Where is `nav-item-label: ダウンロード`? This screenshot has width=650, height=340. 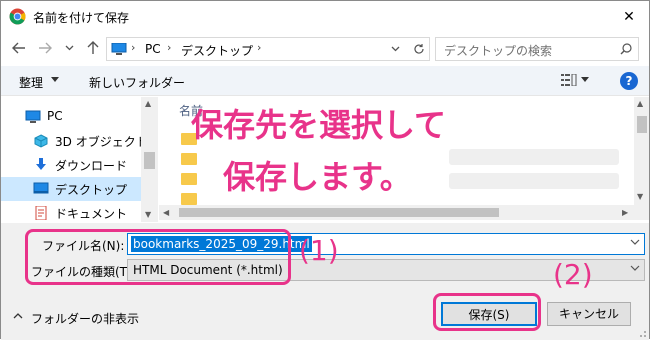 nav-item-label: ダウンロード is located at coordinates (91, 166).